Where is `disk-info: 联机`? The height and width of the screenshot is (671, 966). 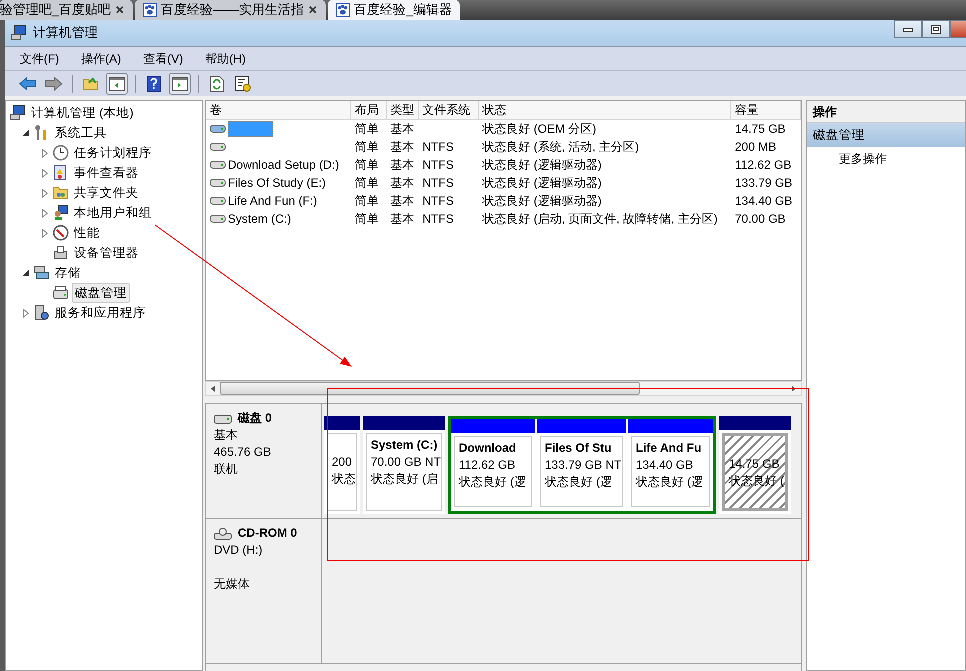
disk-info: 联机 is located at coordinates (226, 469).